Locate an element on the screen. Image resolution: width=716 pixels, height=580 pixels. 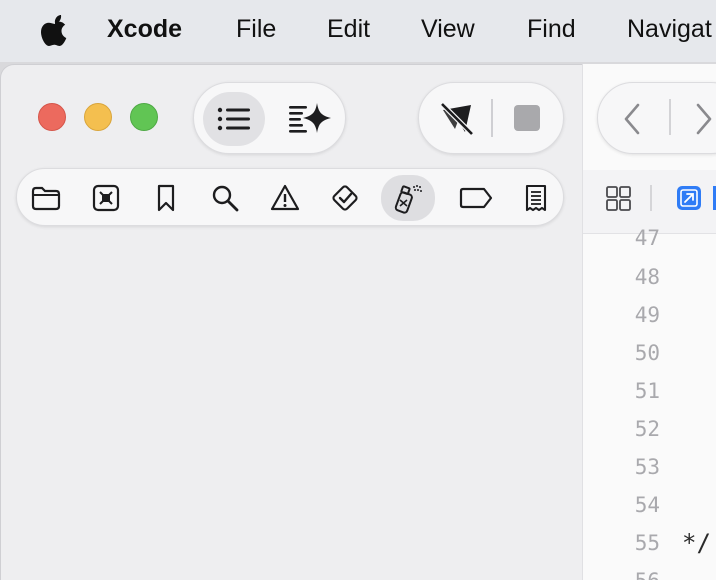
history-divider is located at coordinates (670, 117).